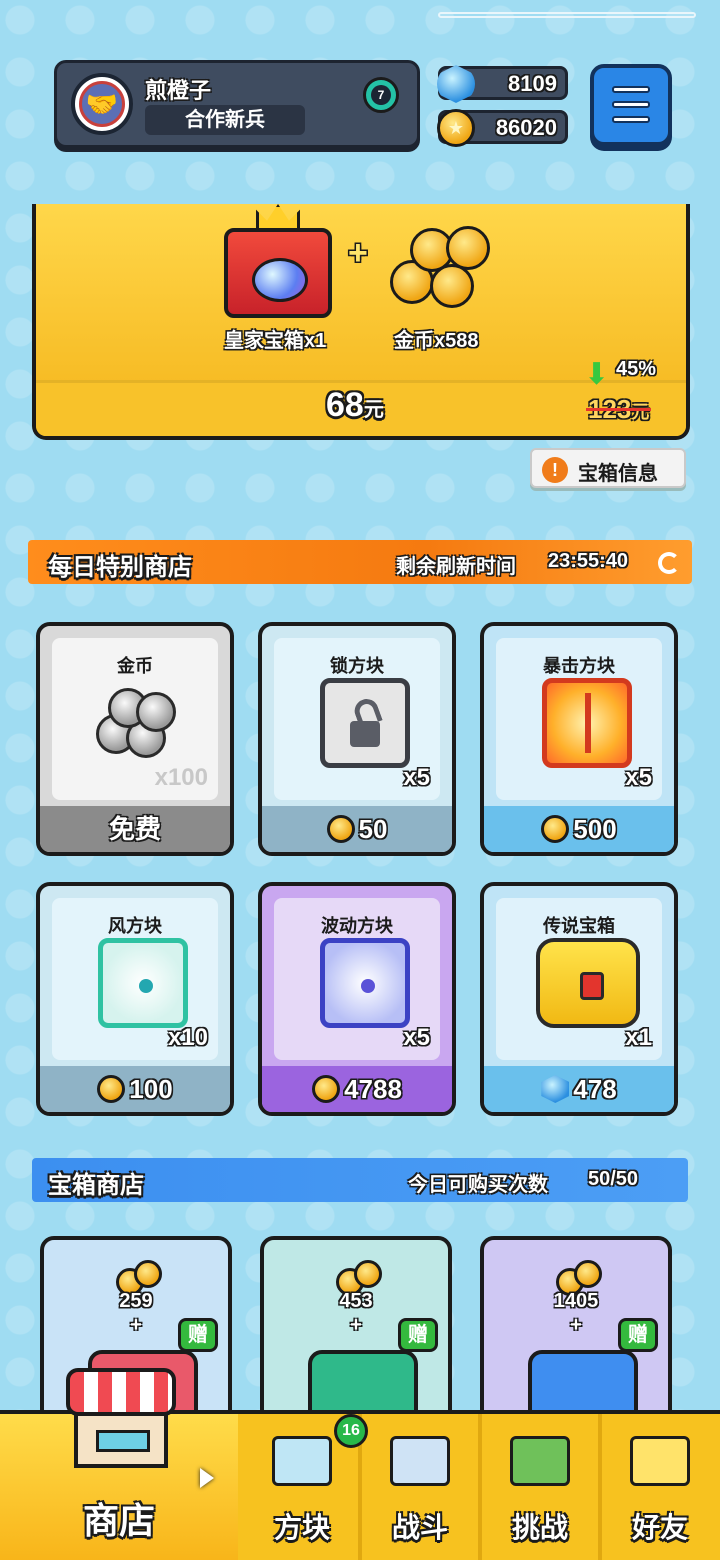  What do you see at coordinates (302, 1456) in the screenshot?
I see `blocks-cube-icon` at bounding box center [302, 1456].